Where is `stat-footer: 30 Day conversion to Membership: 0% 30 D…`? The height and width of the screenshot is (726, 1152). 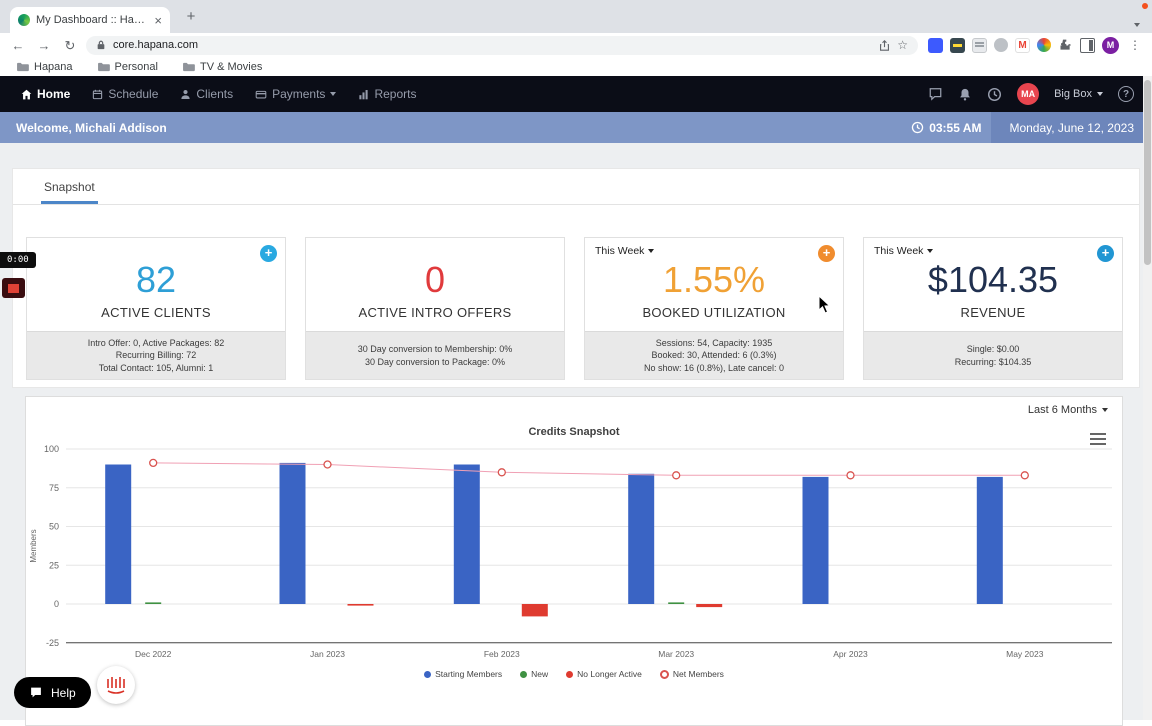
stat-footer: 30 Day conversion to Membership: 0% 30 D… is located at coordinates (435, 355).